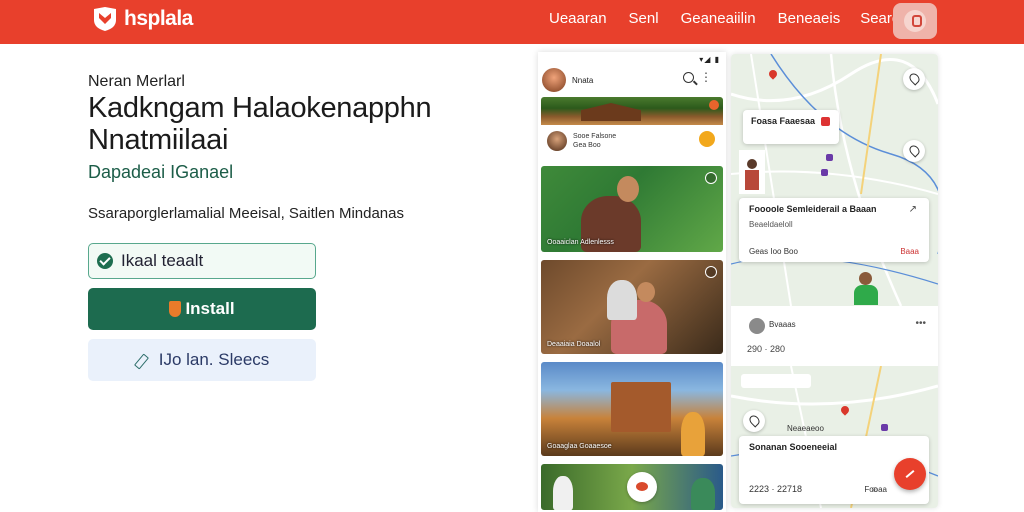 The image size is (1024, 512). I want to click on profile-avatar, so click(554, 80).